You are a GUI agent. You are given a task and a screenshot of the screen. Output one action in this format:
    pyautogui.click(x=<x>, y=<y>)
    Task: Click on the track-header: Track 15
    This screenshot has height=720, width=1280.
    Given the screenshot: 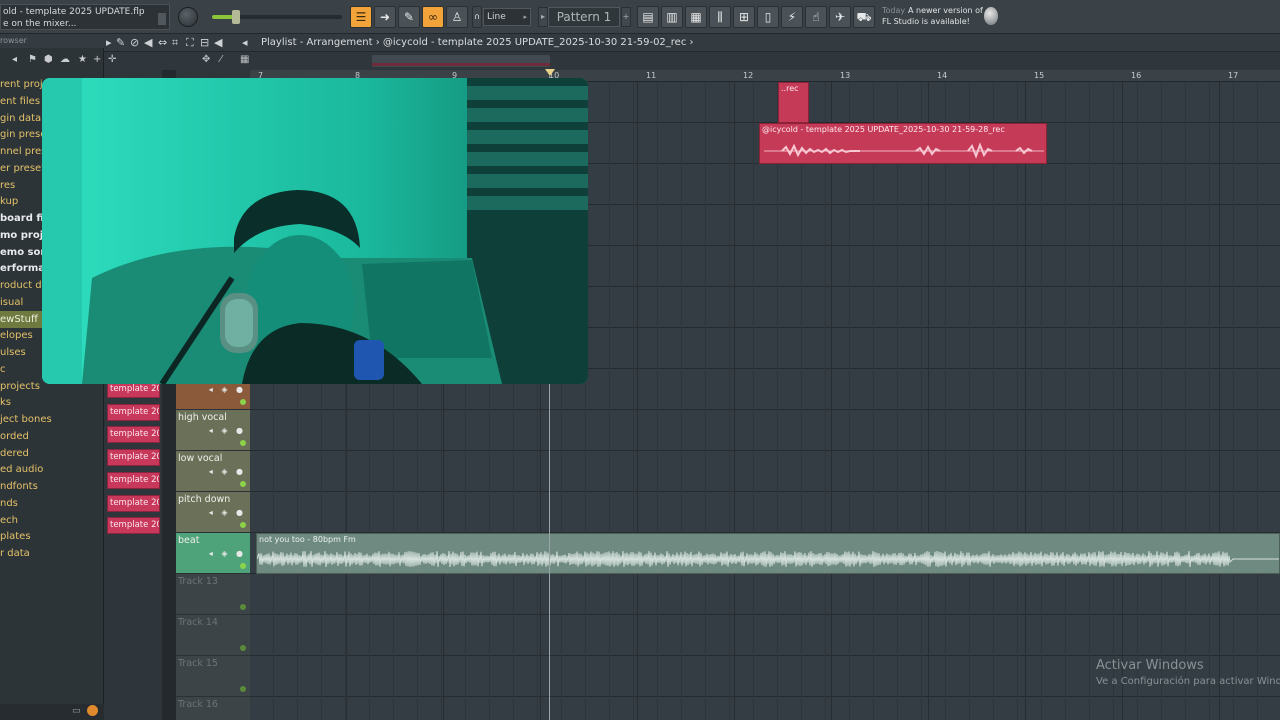 What is the action you would take?
    pyautogui.click(x=213, y=676)
    